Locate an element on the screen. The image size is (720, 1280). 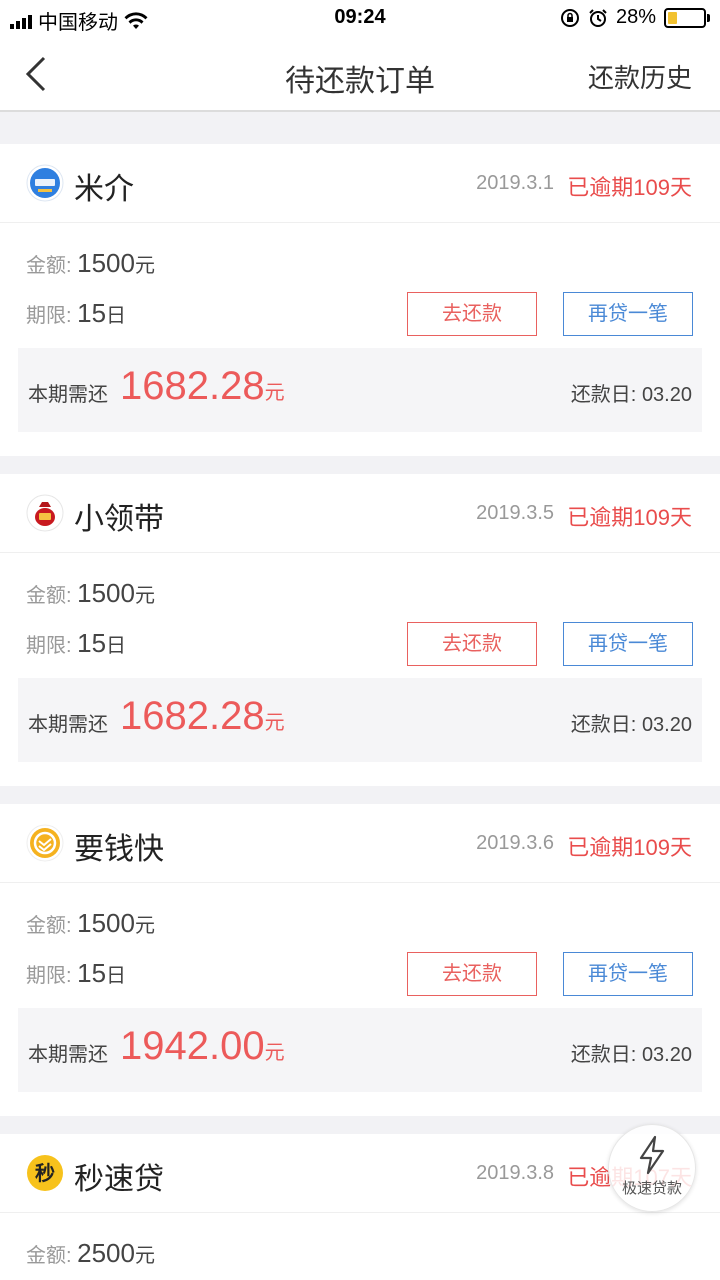
quick-loan-label: 极速贷款 is located at coordinates (651, 1188).